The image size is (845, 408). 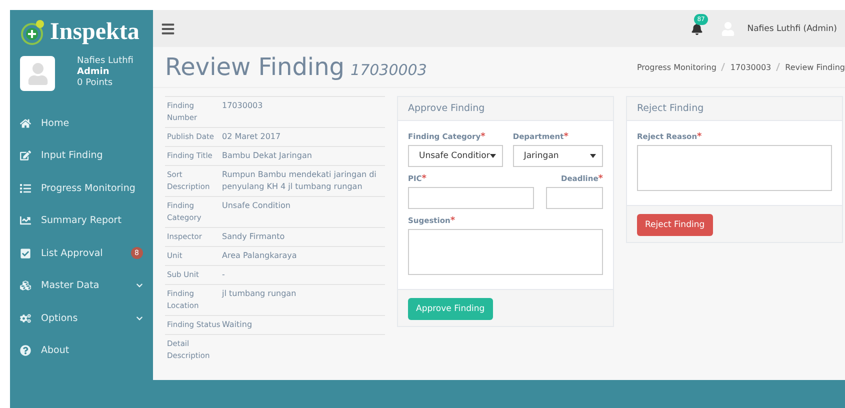 What do you see at coordinates (675, 225) in the screenshot?
I see `reject-button: Reject Finding` at bounding box center [675, 225].